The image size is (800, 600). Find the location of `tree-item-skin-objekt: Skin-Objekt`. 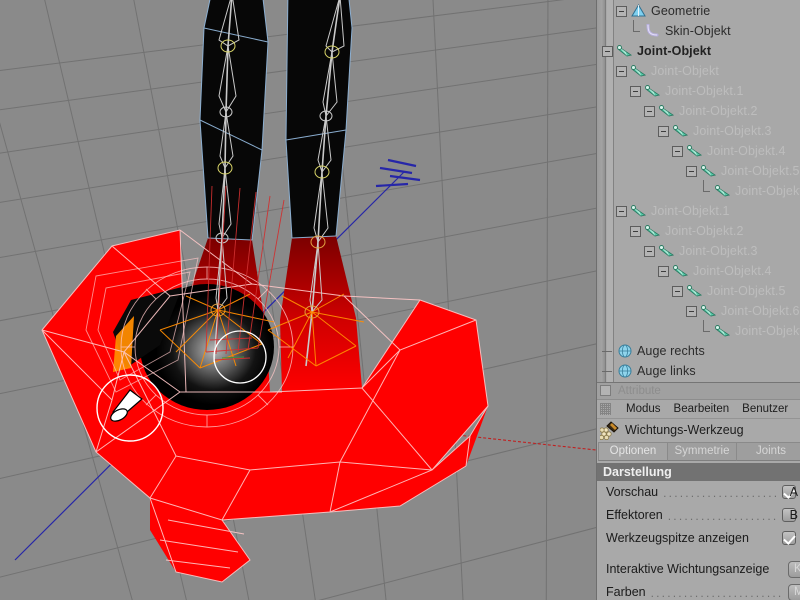

tree-item-skin-objekt: Skin-Objekt is located at coordinates (700, 30).